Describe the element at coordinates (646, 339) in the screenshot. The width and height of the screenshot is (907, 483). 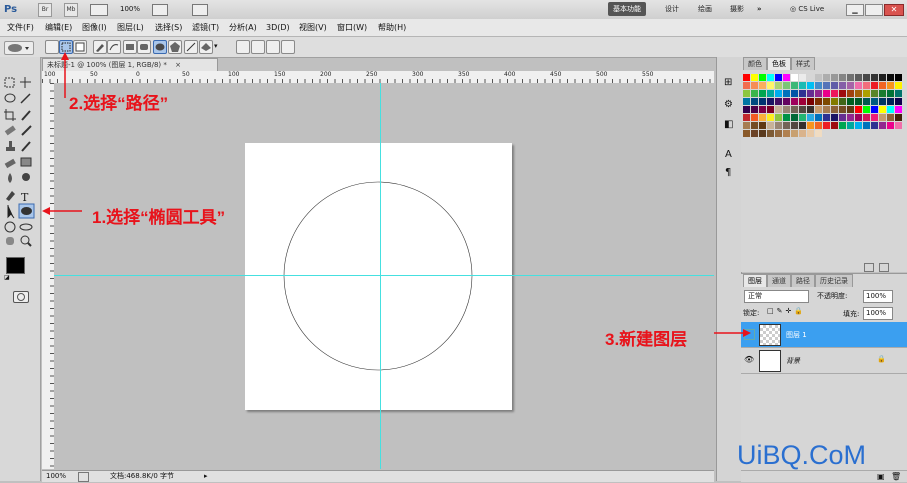
I see `annotation-step-3: 3.新建图层` at that location.